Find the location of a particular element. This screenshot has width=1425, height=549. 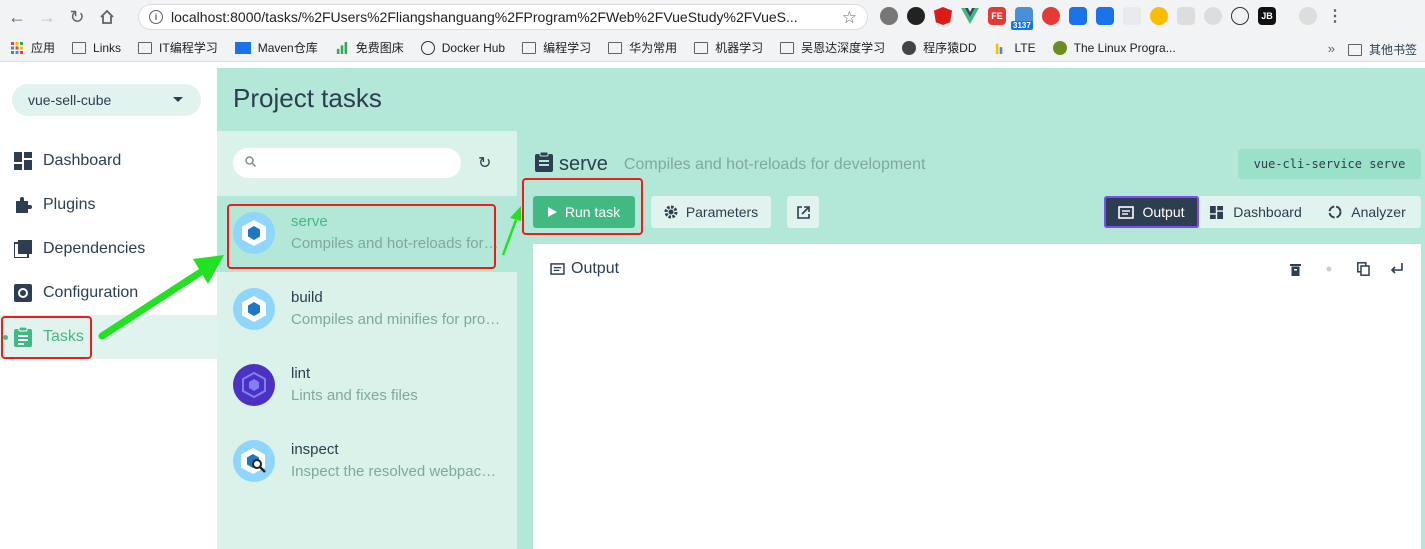

sidebar-item-dashboard: Dashboard is located at coordinates (108, 161).